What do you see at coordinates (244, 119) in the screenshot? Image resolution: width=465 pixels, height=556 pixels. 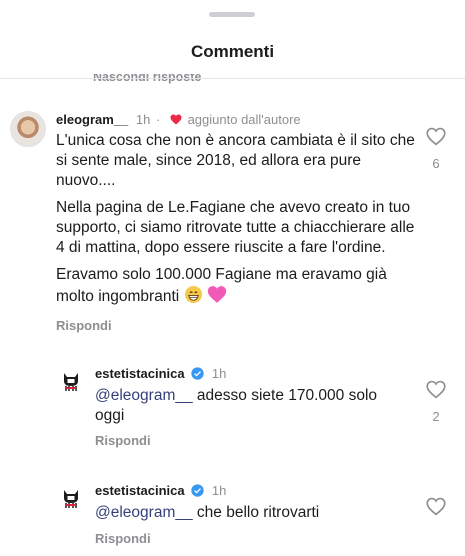 I see `author-liked-badge: aggiunto dall'autore` at bounding box center [244, 119].